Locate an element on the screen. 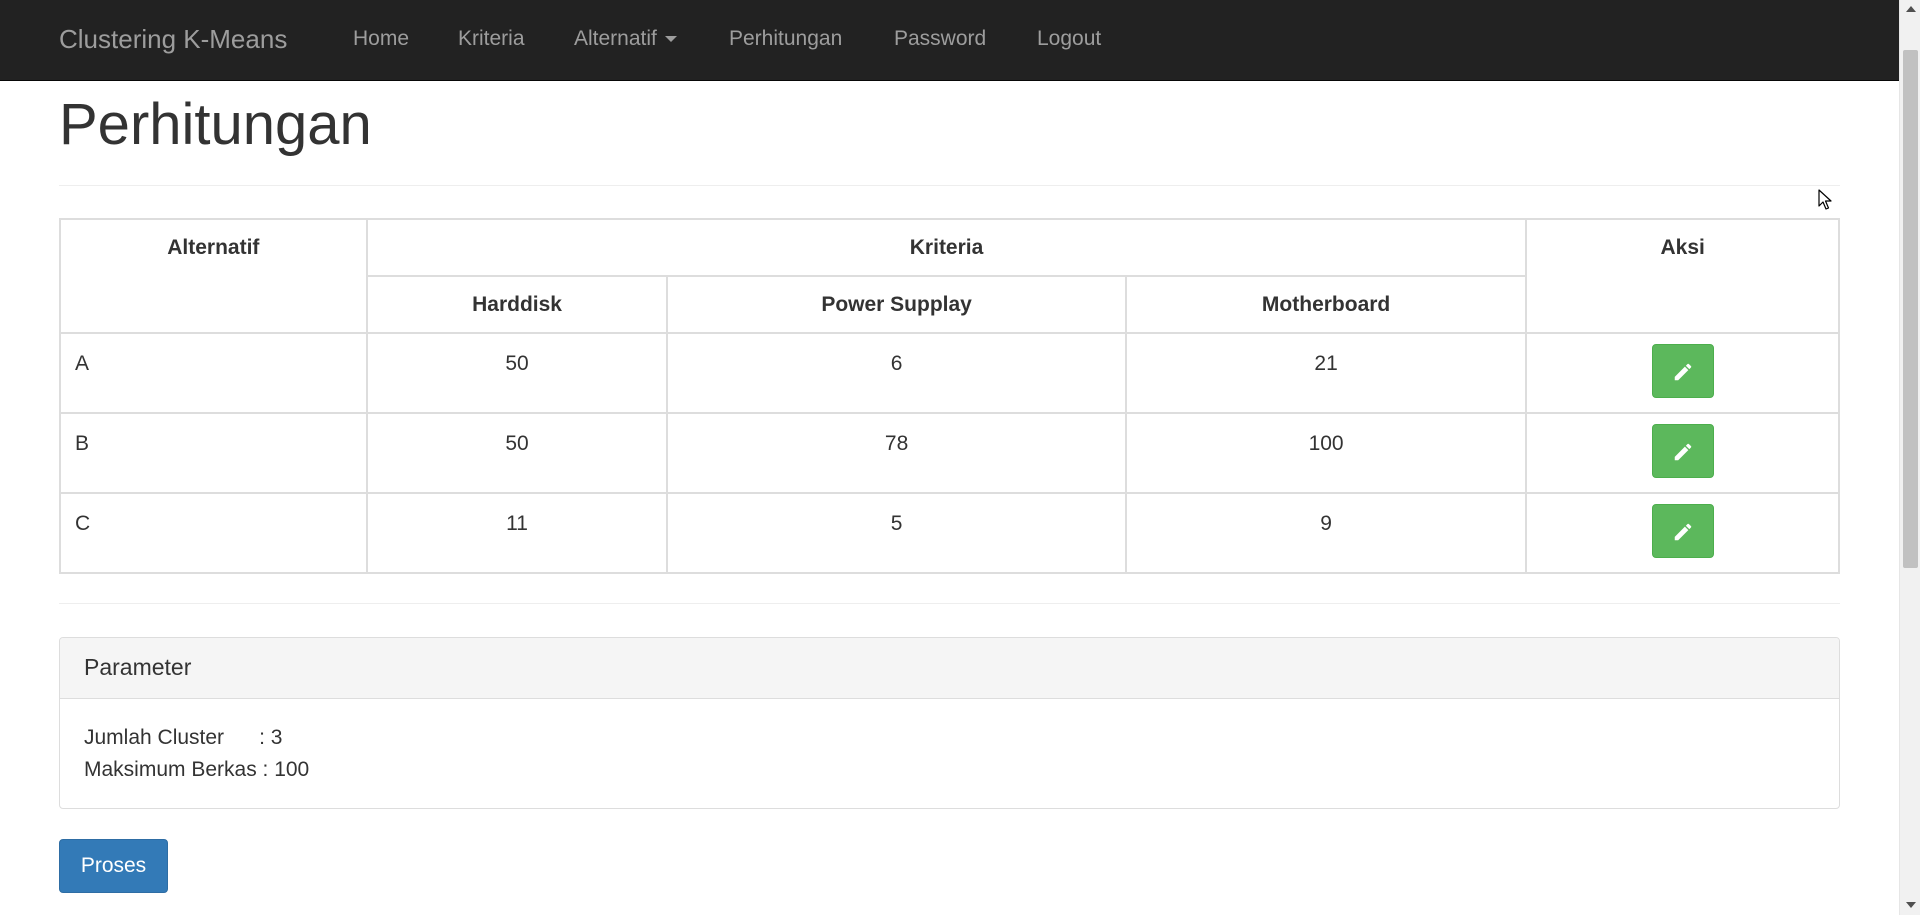 This screenshot has height=915, width=1920. header-divider is located at coordinates (949, 185).